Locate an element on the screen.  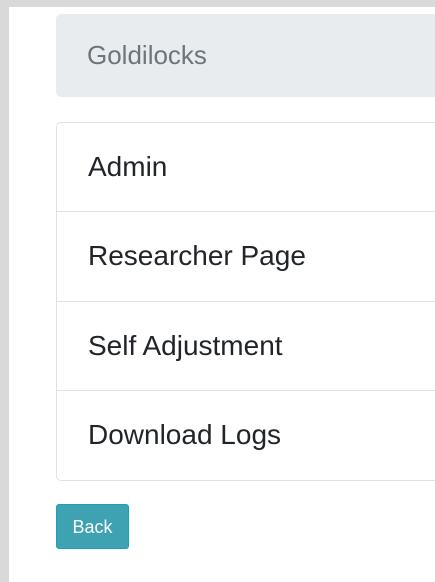
menu-item-download-logs: Download Logs is located at coordinates (246, 435).